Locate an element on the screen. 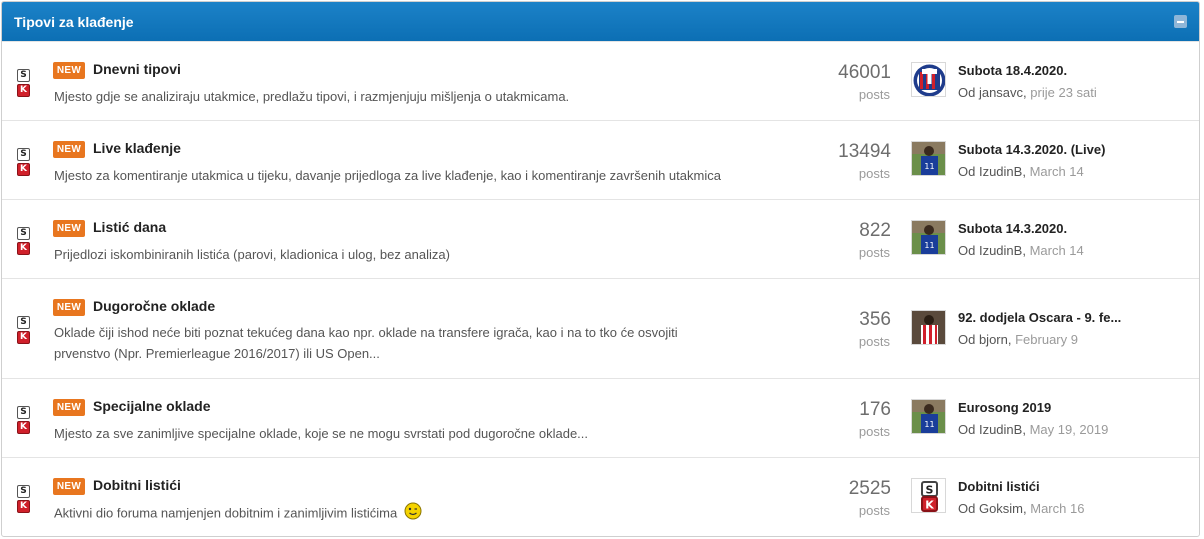 This screenshot has width=1204, height=539. svg-text: K is located at coordinates (929, 505).